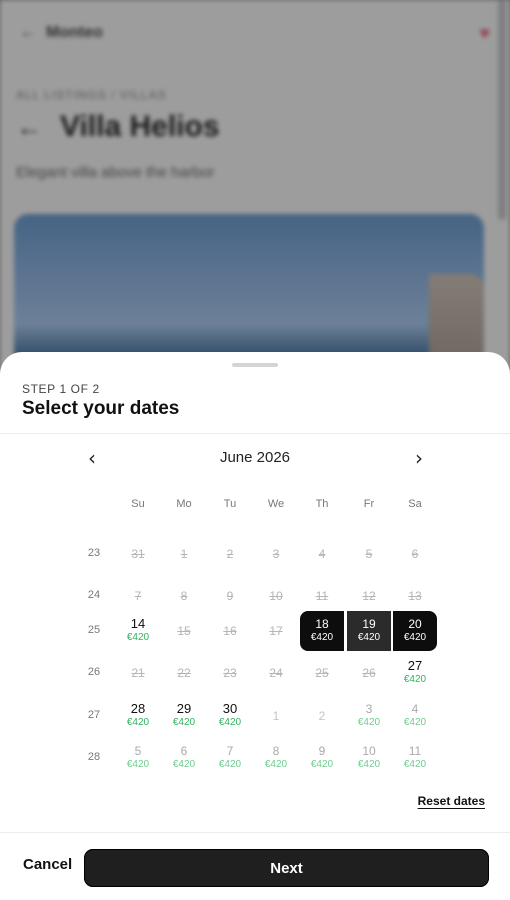 Image resolution: width=510 pixels, height=900 pixels. Describe the element at coordinates (276, 504) in the screenshot. I see `weekday-label: We` at that location.